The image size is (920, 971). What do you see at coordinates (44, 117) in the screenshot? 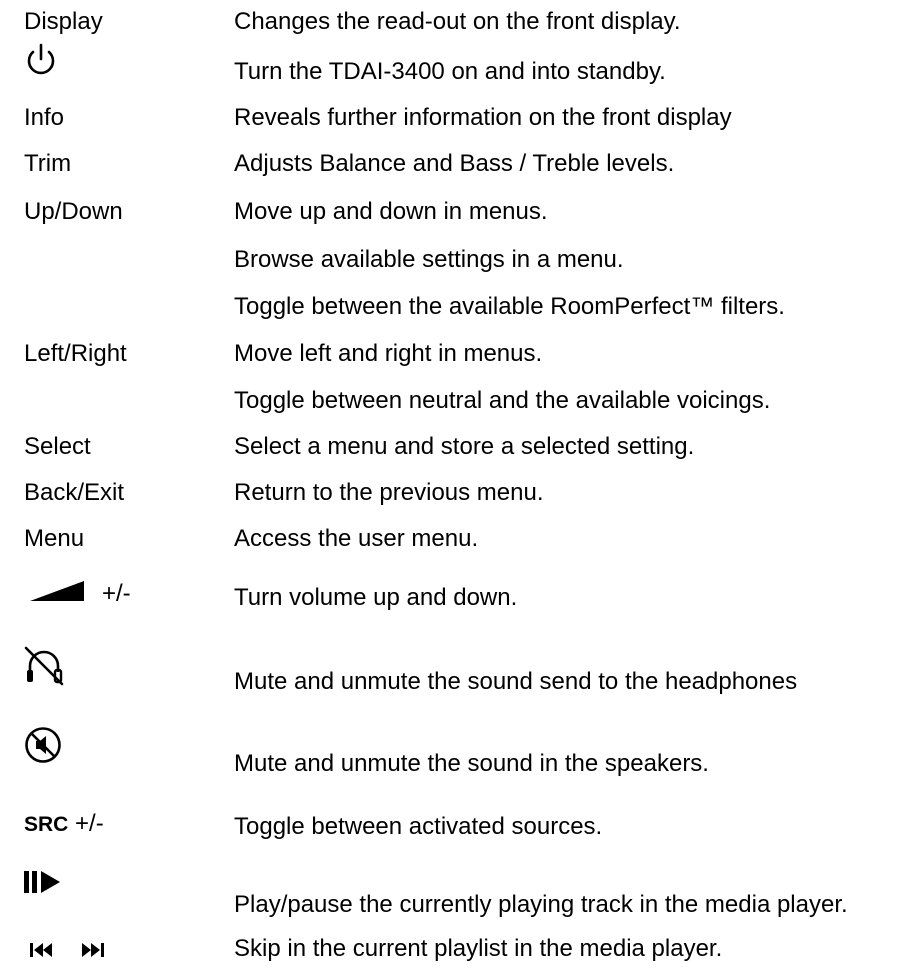
I see `key-info-label: Info` at bounding box center [44, 117].